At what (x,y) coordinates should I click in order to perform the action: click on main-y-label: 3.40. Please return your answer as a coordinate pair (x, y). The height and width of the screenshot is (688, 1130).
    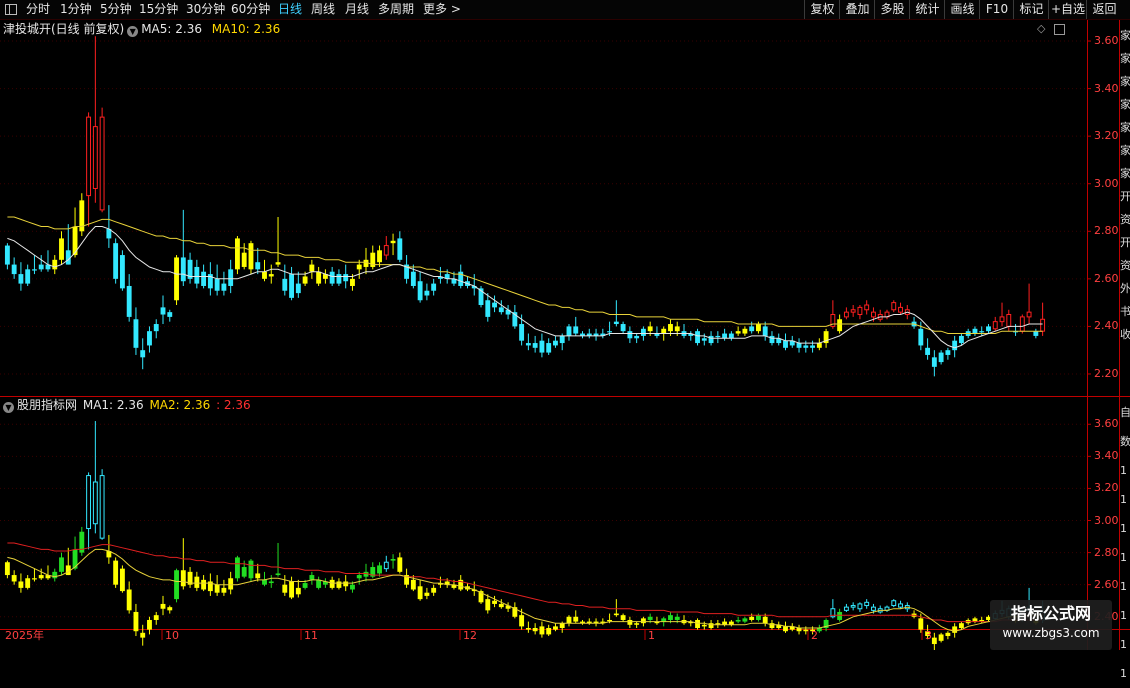
    Looking at the image, I should click on (1106, 88).